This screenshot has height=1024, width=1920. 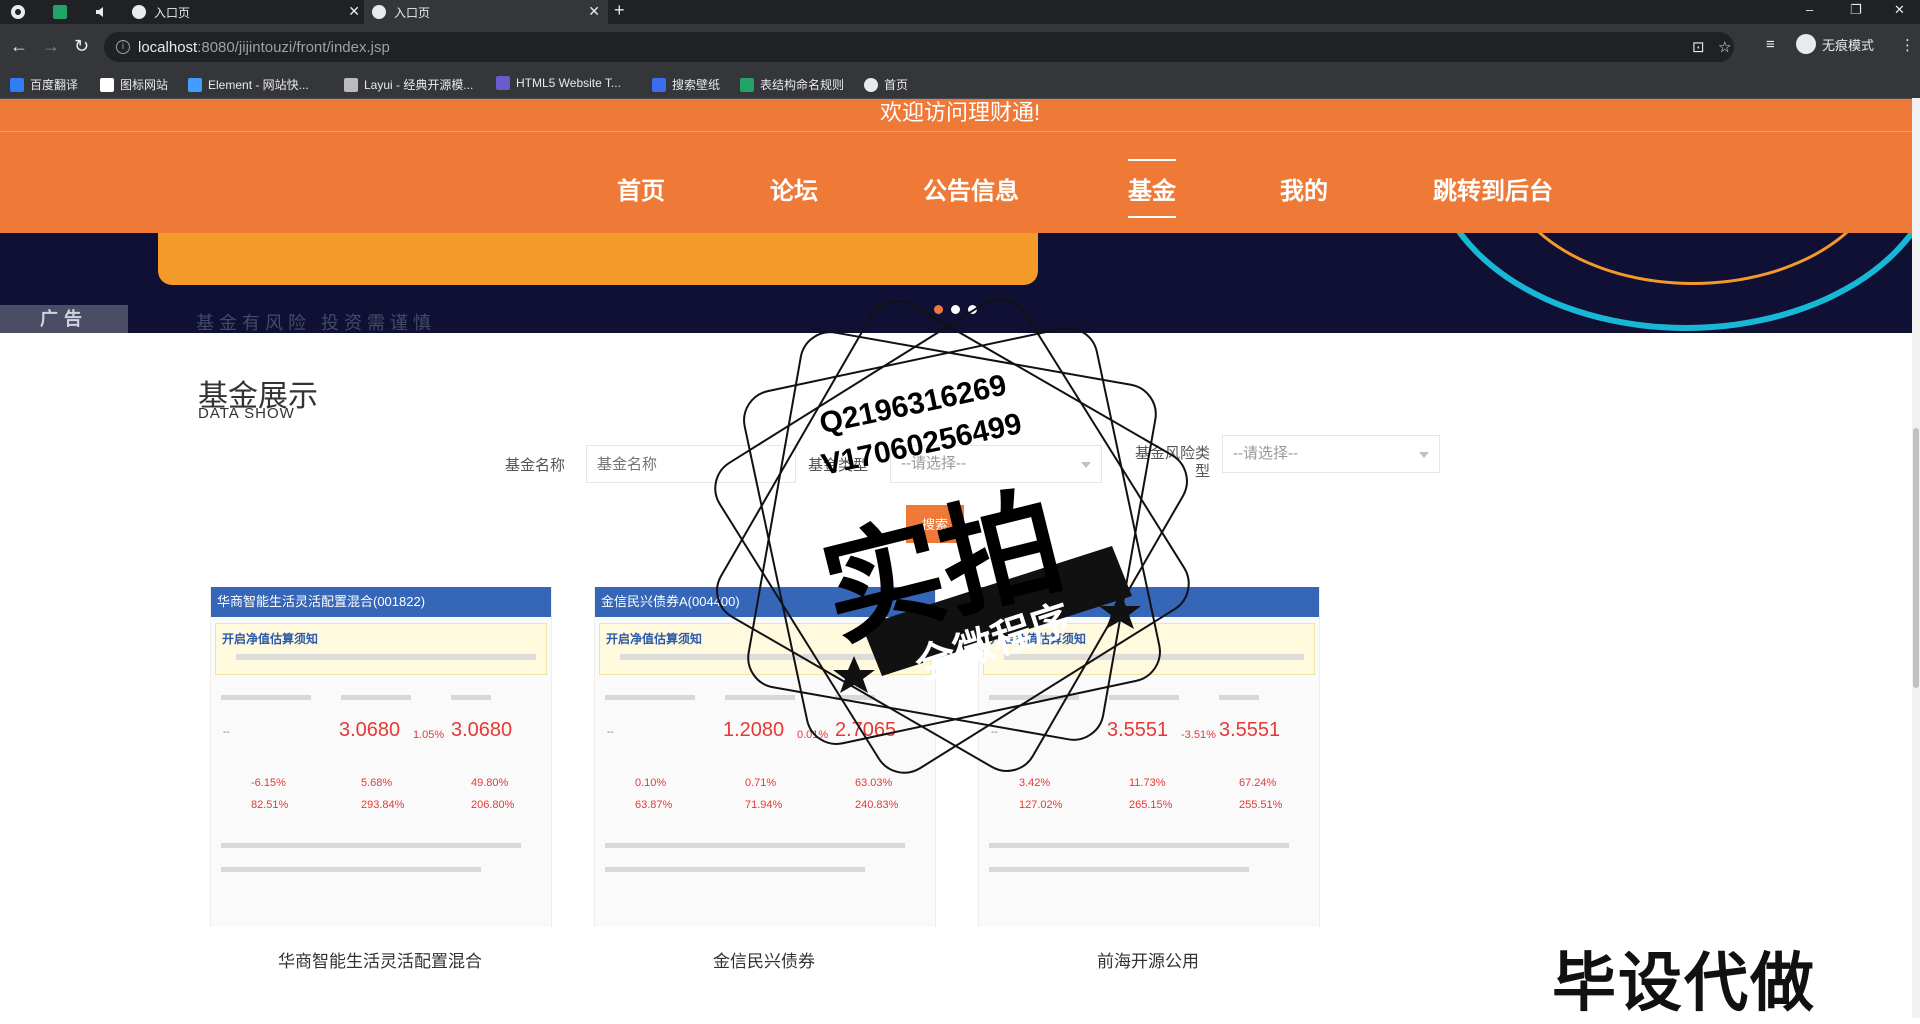 I want to click on reading-list-icon: ≡, so click(x=1770, y=44).